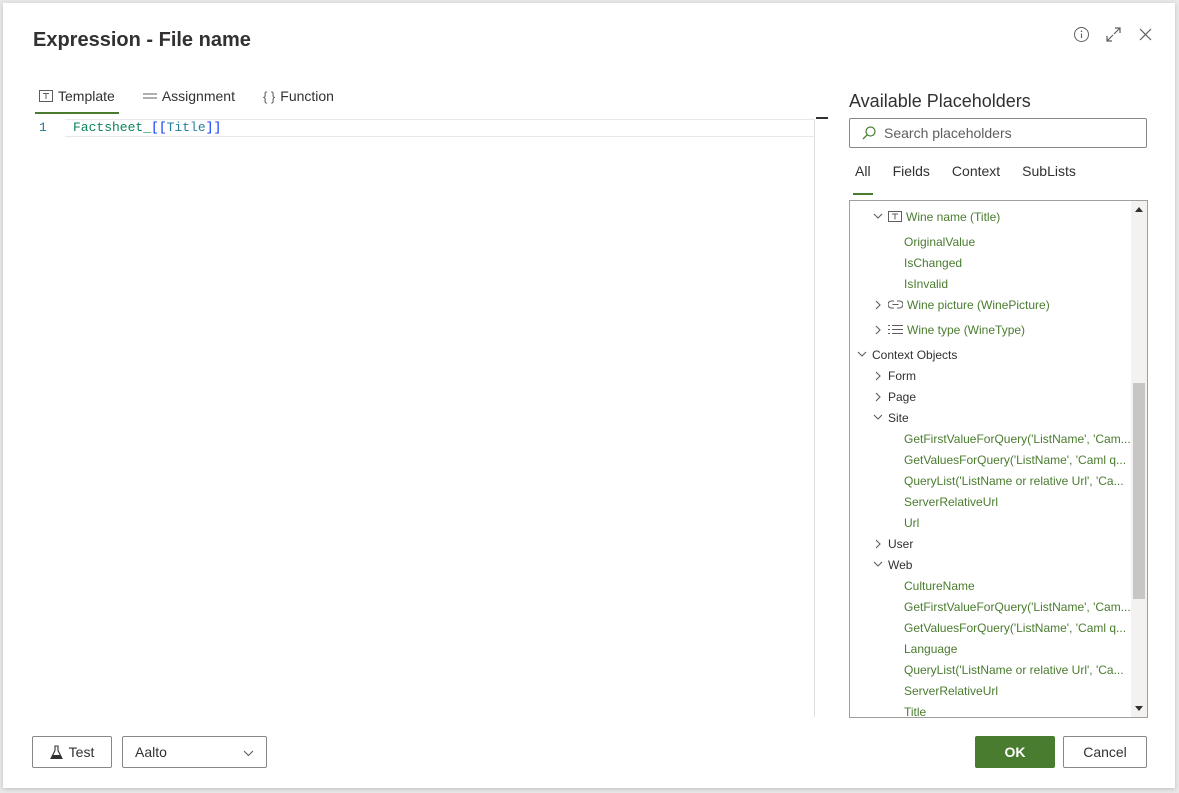 The width and height of the screenshot is (1179, 793). What do you see at coordinates (86, 96) in the screenshot?
I see `tab-template-label: Template` at bounding box center [86, 96].